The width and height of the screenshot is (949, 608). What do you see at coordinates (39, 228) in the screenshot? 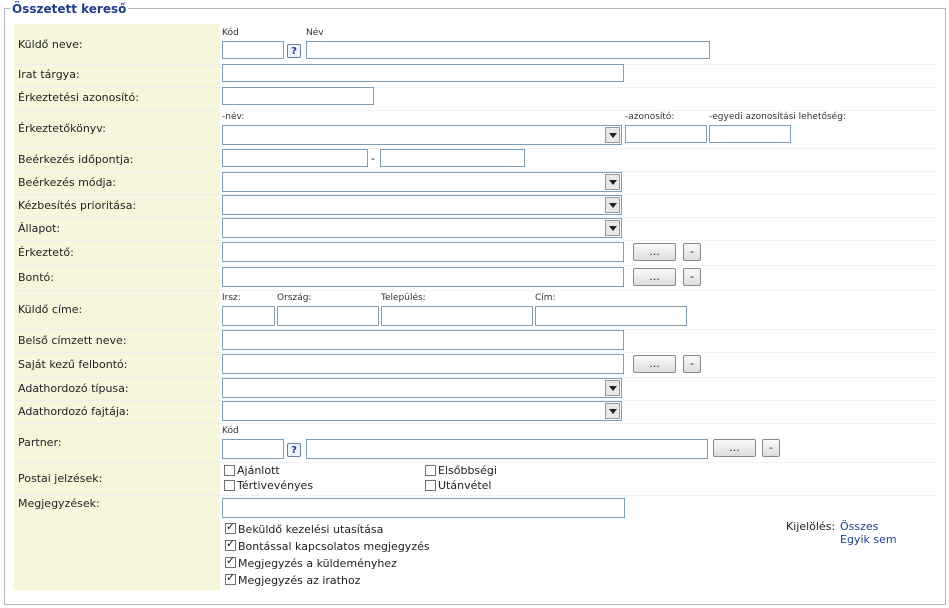
I see `label-allapot: Állapot:` at bounding box center [39, 228].